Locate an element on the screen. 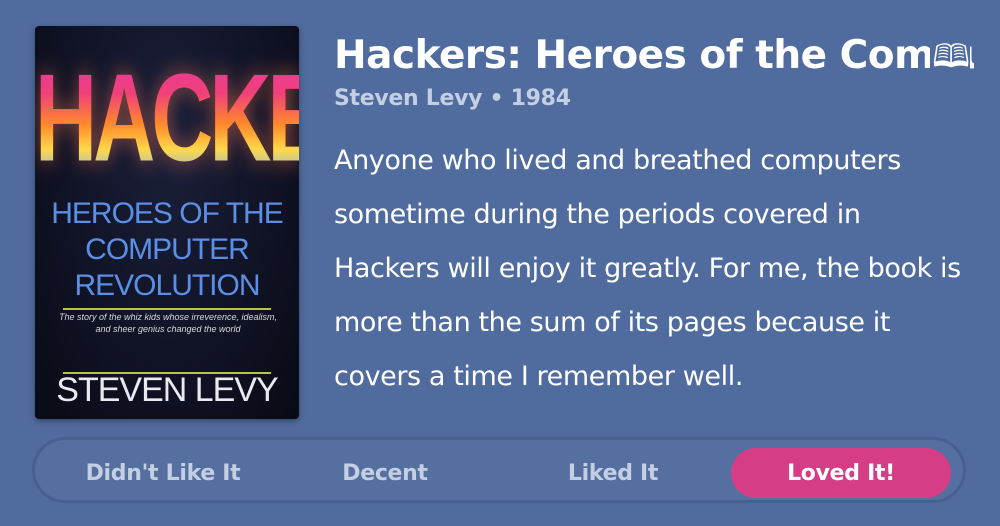 Image resolution: width=1000 pixels, height=526 pixels. rating-option-didnt-like: Didn't Like It is located at coordinates (163, 473).